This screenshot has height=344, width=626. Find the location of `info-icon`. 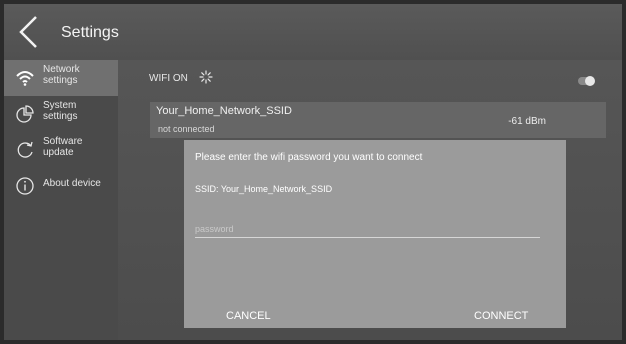

info-icon is located at coordinates (25, 186).